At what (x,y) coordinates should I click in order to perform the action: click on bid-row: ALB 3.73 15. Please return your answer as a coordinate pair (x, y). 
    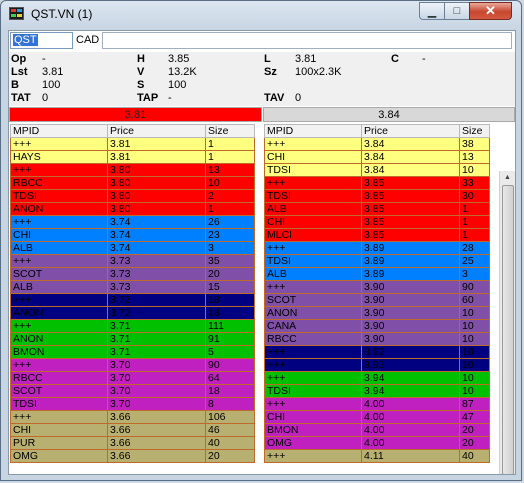
    Looking at the image, I should click on (132, 287).